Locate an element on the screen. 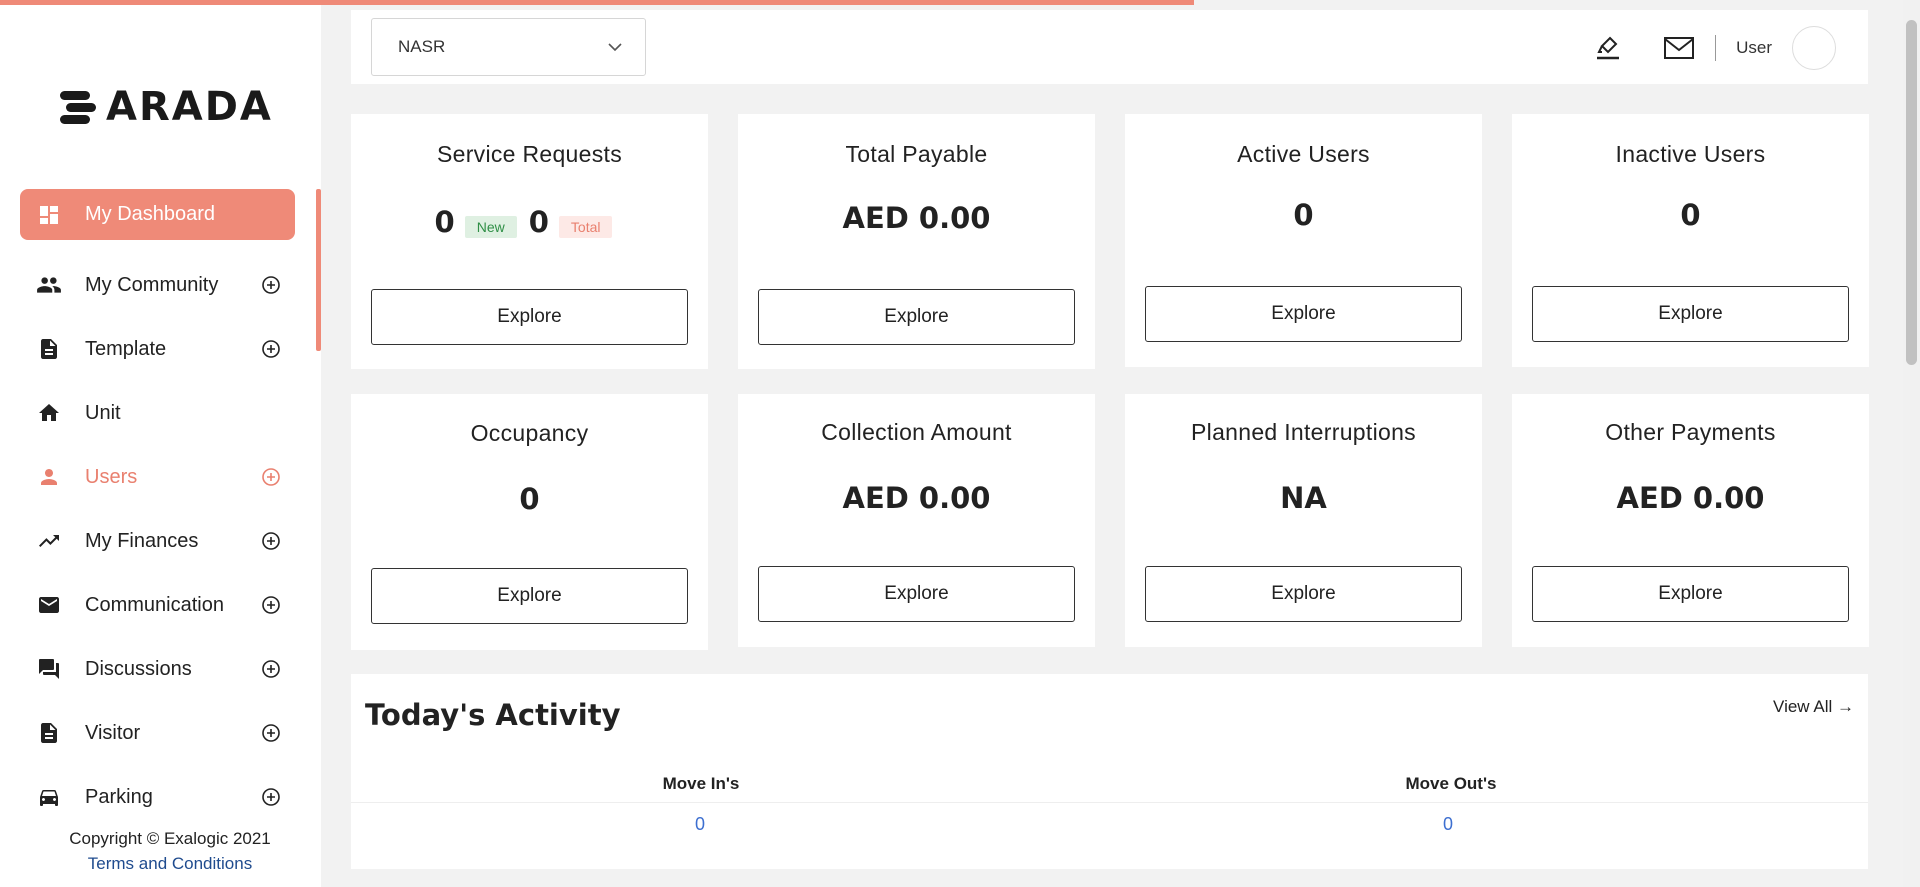  card-active-users: Active Users 0 Explore is located at coordinates (1303, 240).